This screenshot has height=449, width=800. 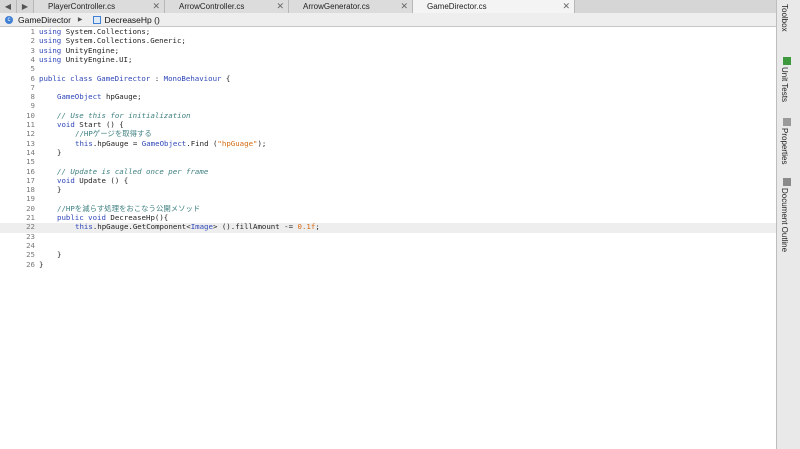 I want to click on tab-label: ArrowGenerator.cs, so click(x=336, y=6).